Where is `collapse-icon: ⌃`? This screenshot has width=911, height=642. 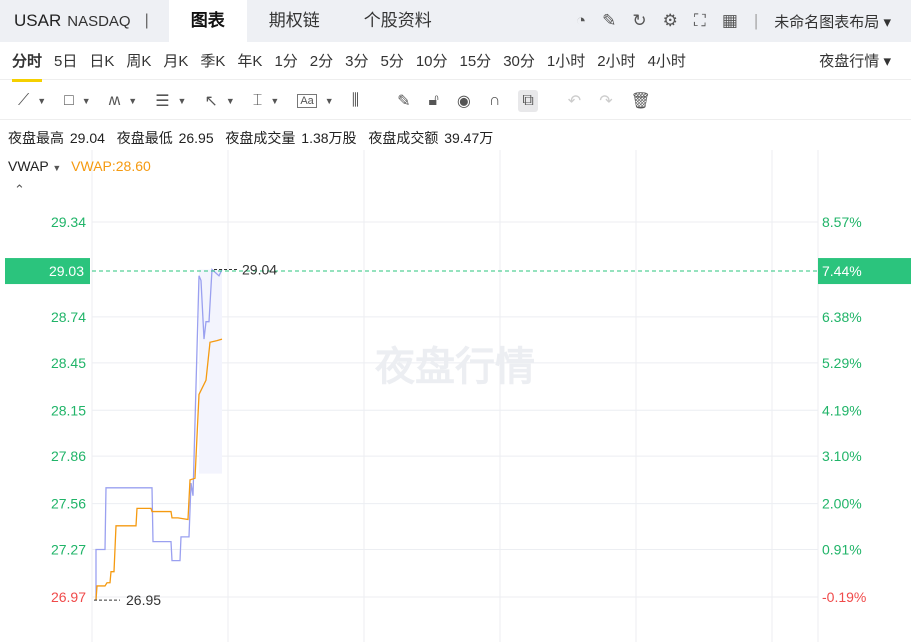
collapse-icon: ⌃ is located at coordinates (19, 190).